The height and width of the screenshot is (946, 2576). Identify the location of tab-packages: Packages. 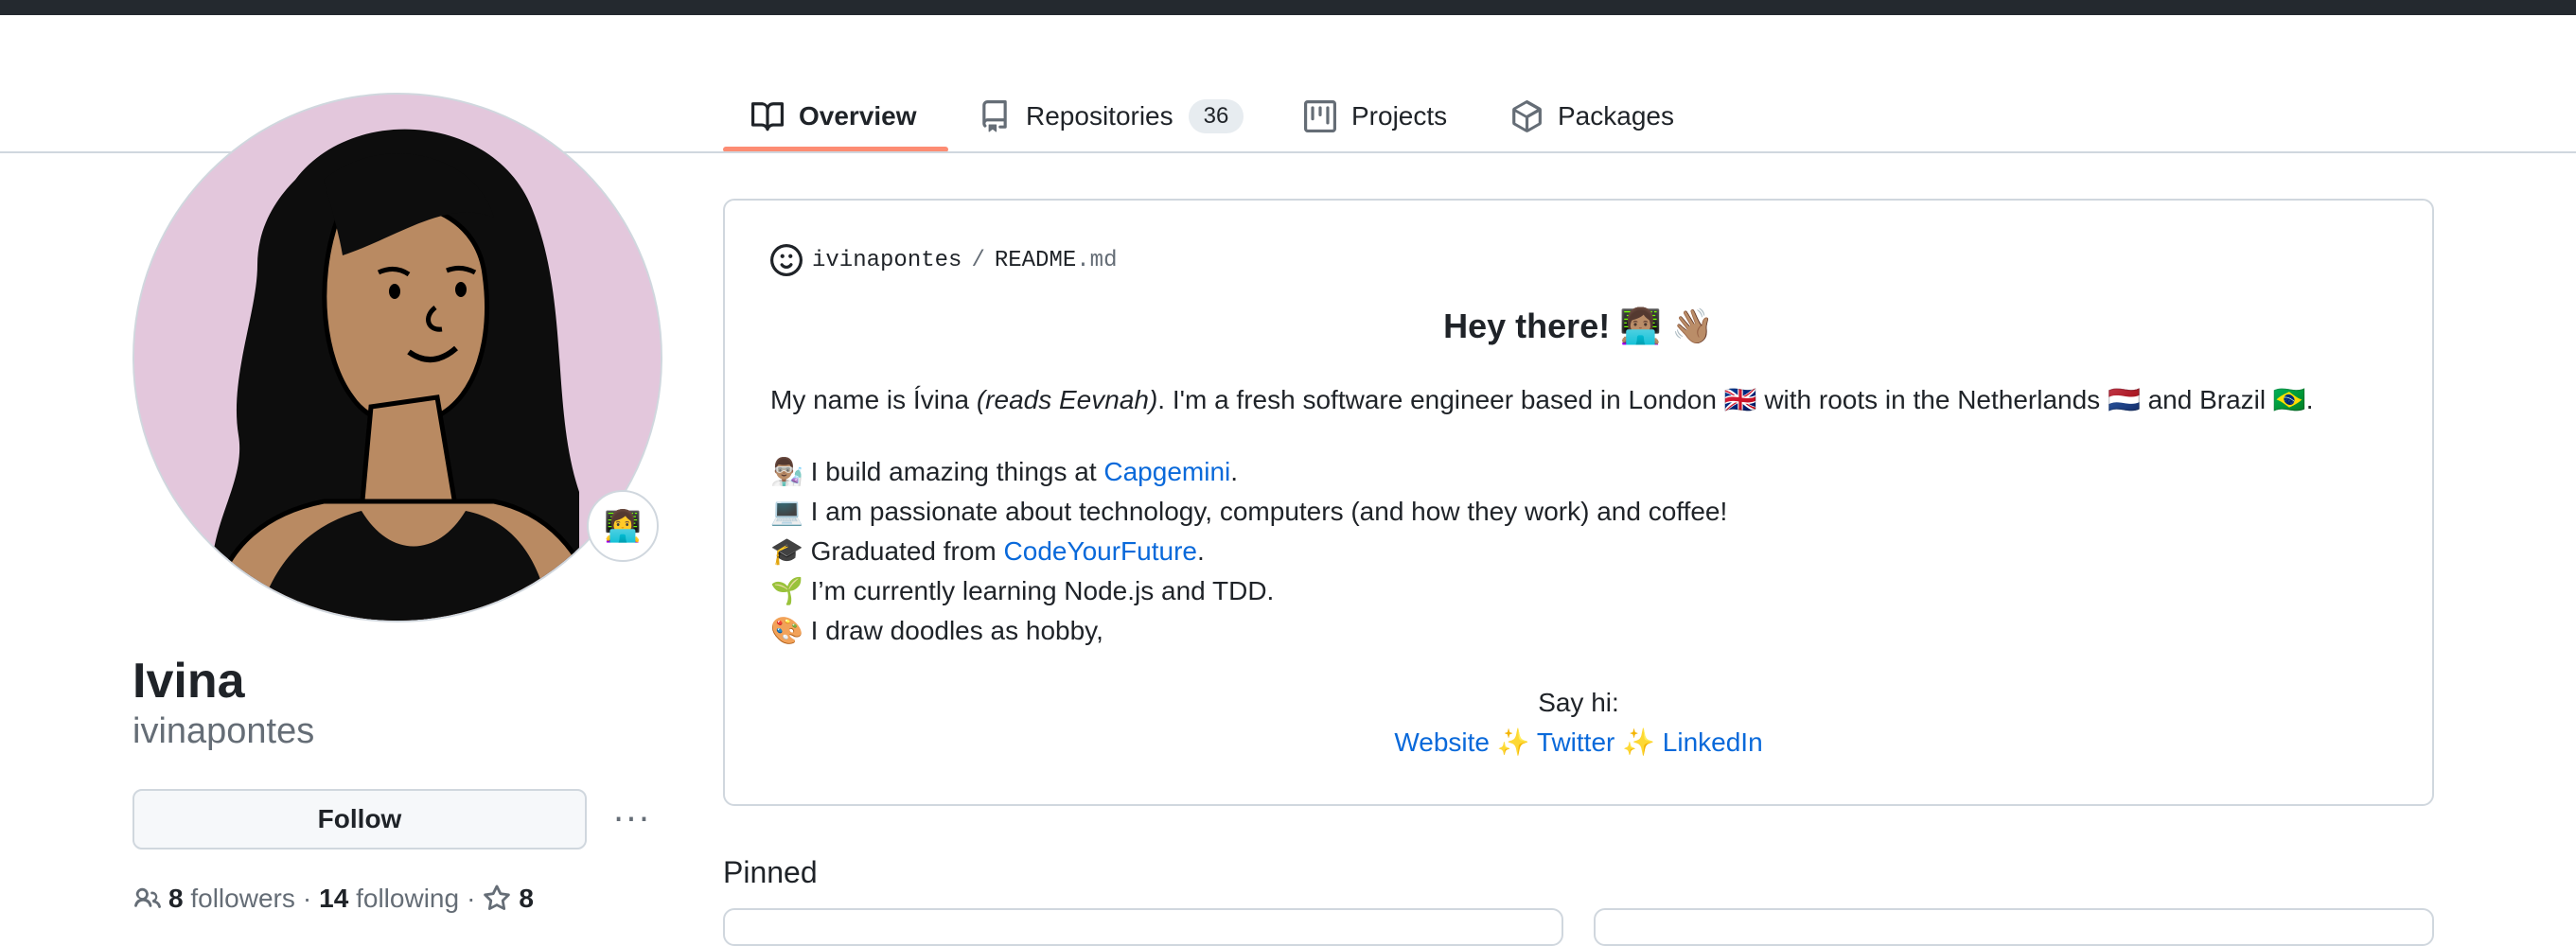
(1592, 116).